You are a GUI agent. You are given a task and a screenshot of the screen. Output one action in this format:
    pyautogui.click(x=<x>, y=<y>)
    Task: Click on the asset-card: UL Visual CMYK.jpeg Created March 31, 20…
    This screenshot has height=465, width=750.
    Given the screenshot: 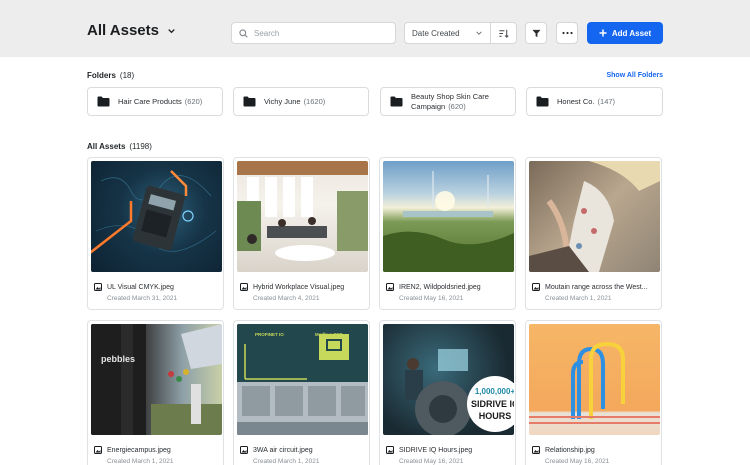 What is the action you would take?
    pyautogui.click(x=155, y=233)
    